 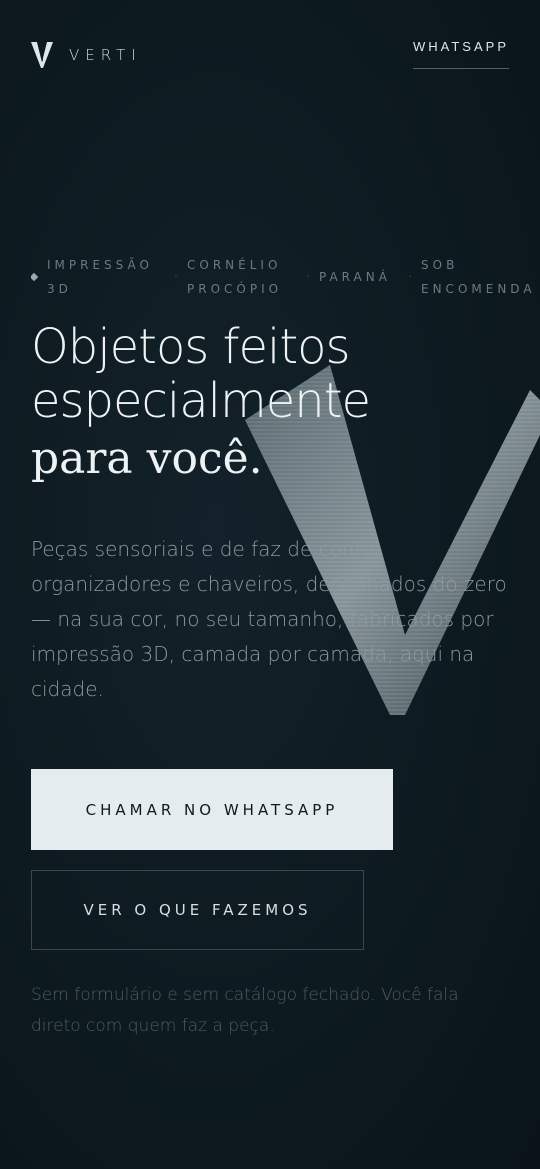 I want to click on brand: VERTI, so click(x=86, y=55).